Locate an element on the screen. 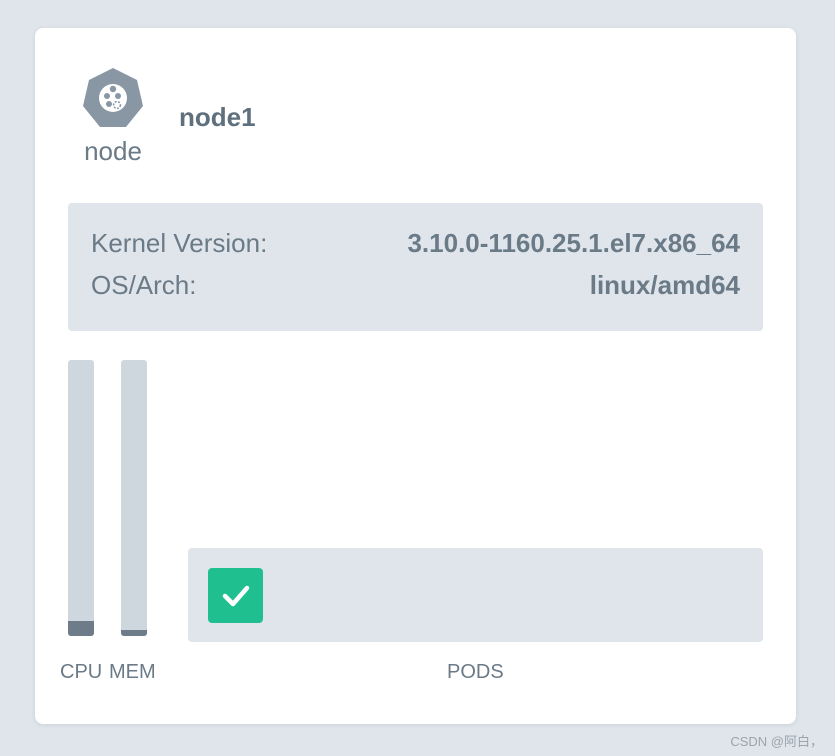 Image resolution: width=835 pixels, height=756 pixels. kubernetes-node-icon is located at coordinates (113, 98).